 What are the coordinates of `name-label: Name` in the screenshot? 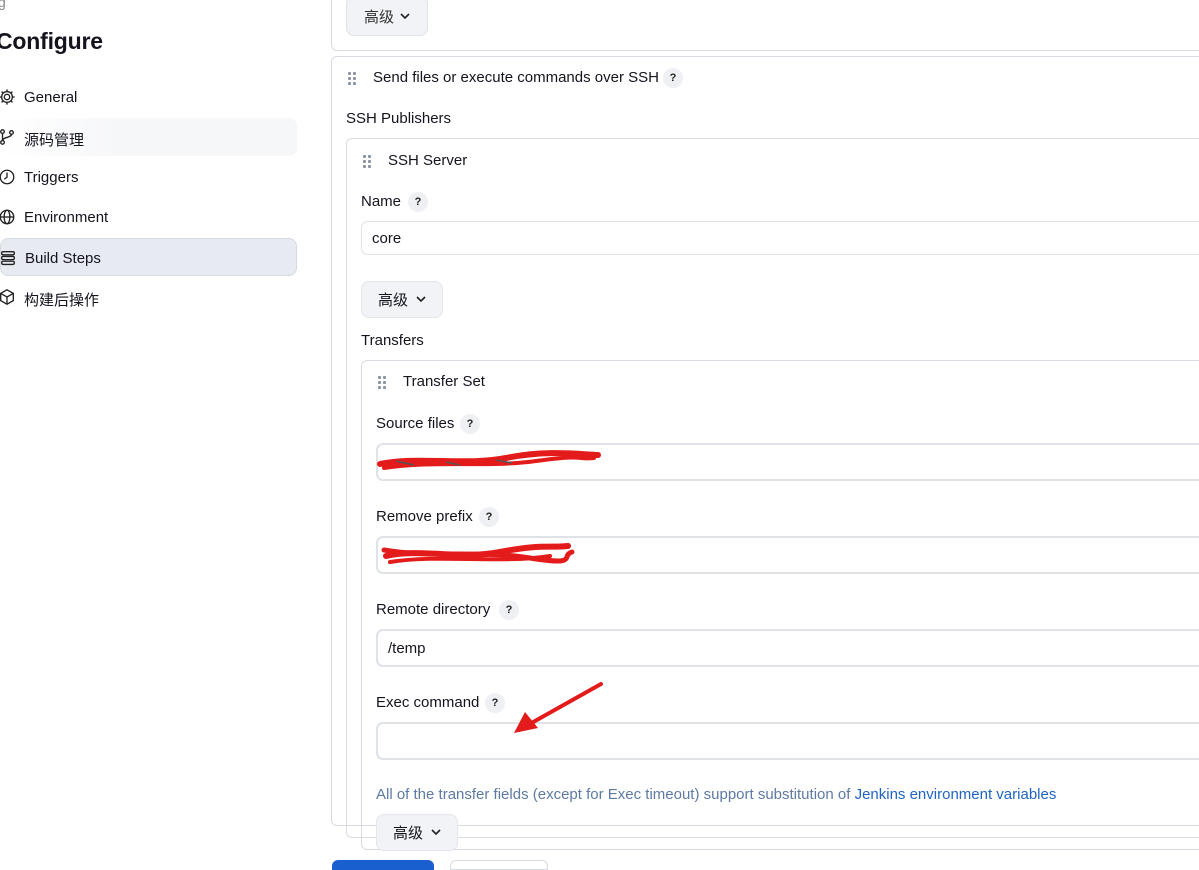 It's located at (381, 201).